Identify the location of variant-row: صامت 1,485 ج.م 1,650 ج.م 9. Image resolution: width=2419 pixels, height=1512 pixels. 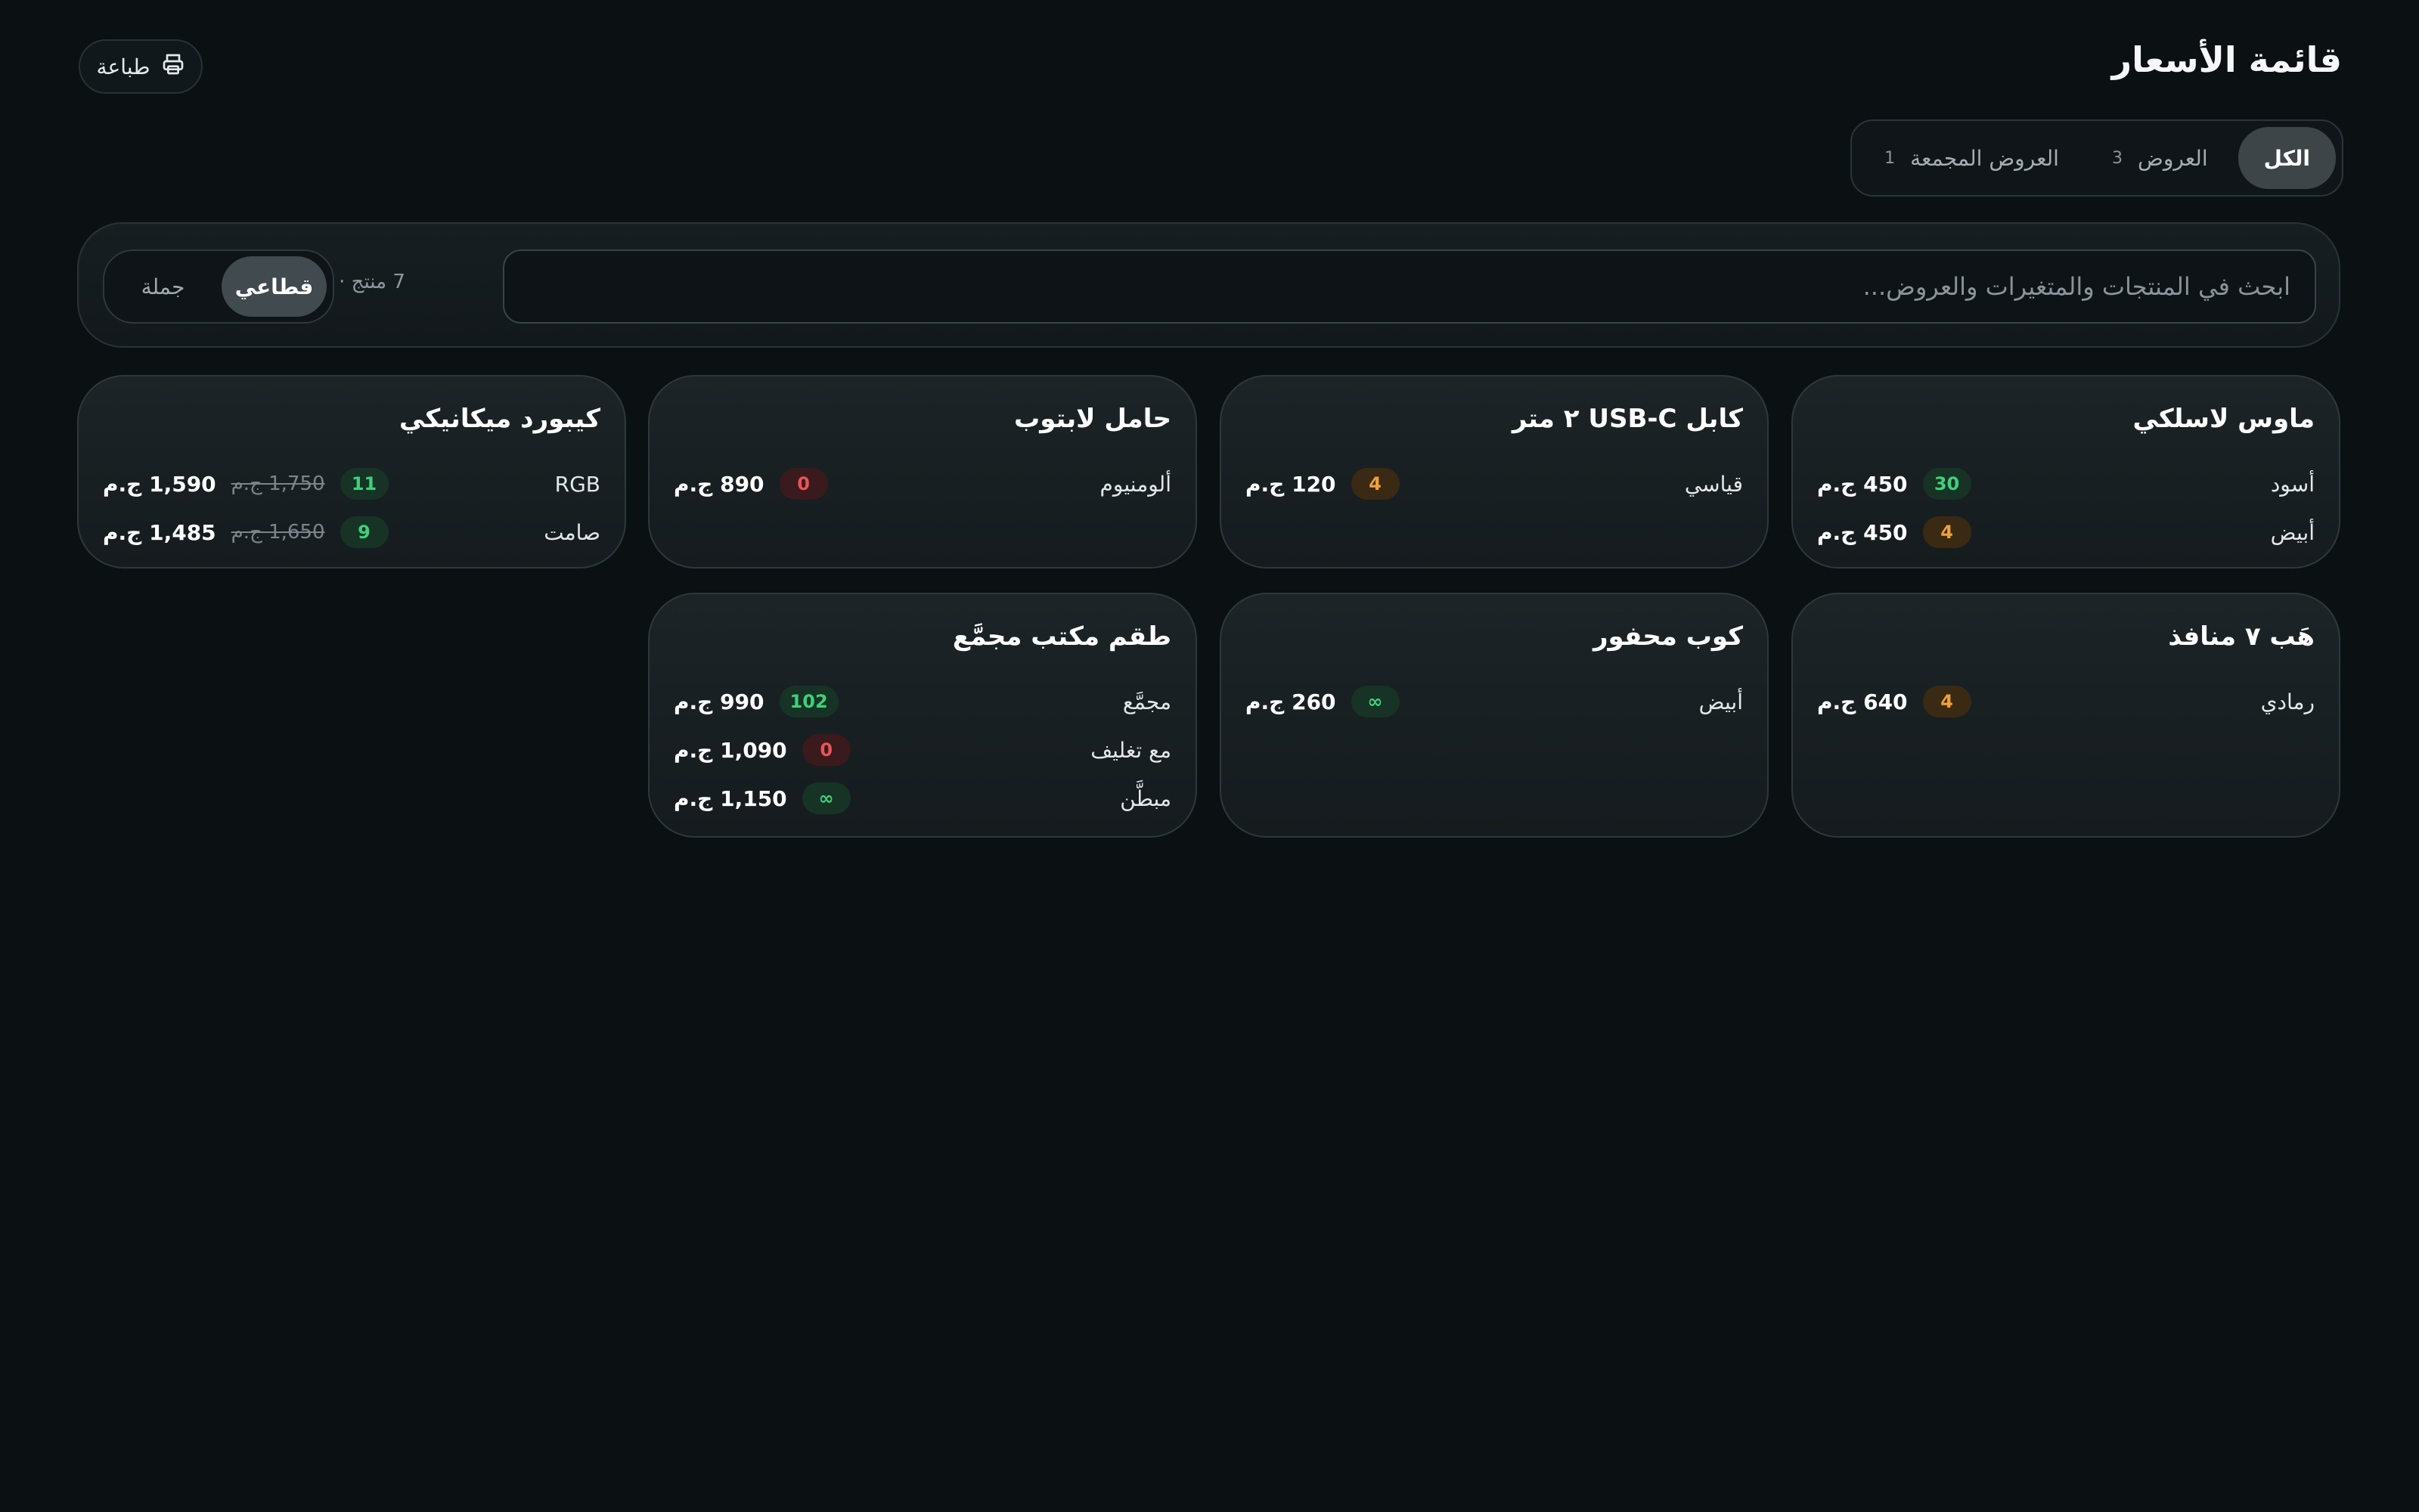
(351, 532).